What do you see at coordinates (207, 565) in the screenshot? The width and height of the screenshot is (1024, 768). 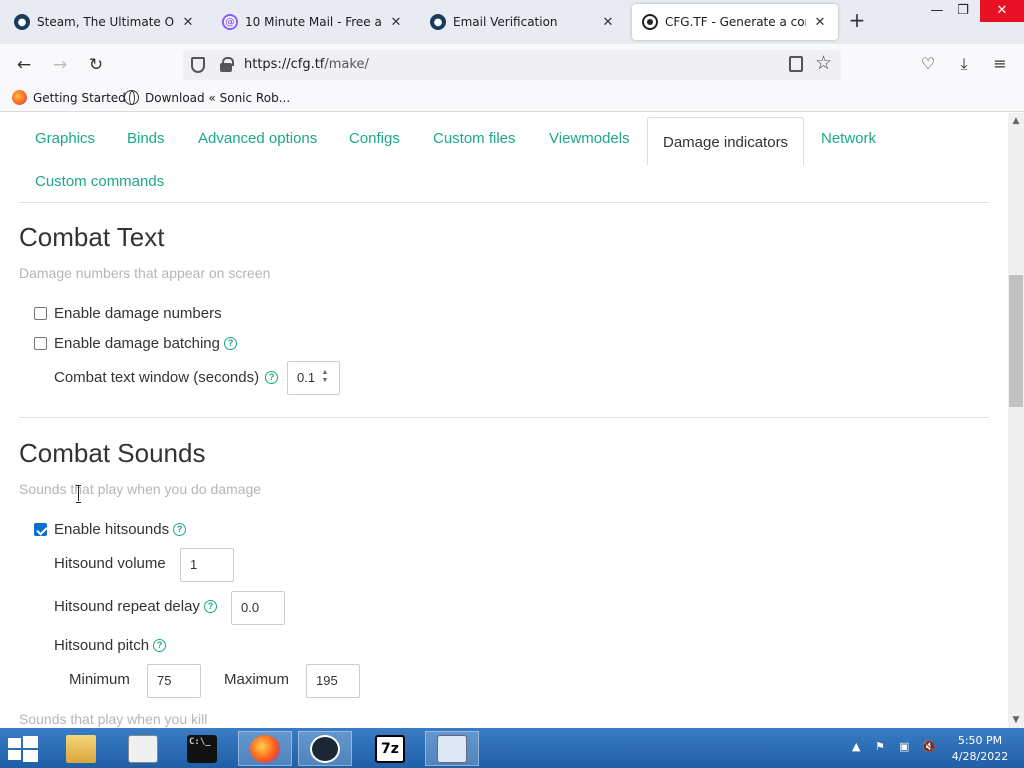 I see `hitsound-volume-input: 1` at bounding box center [207, 565].